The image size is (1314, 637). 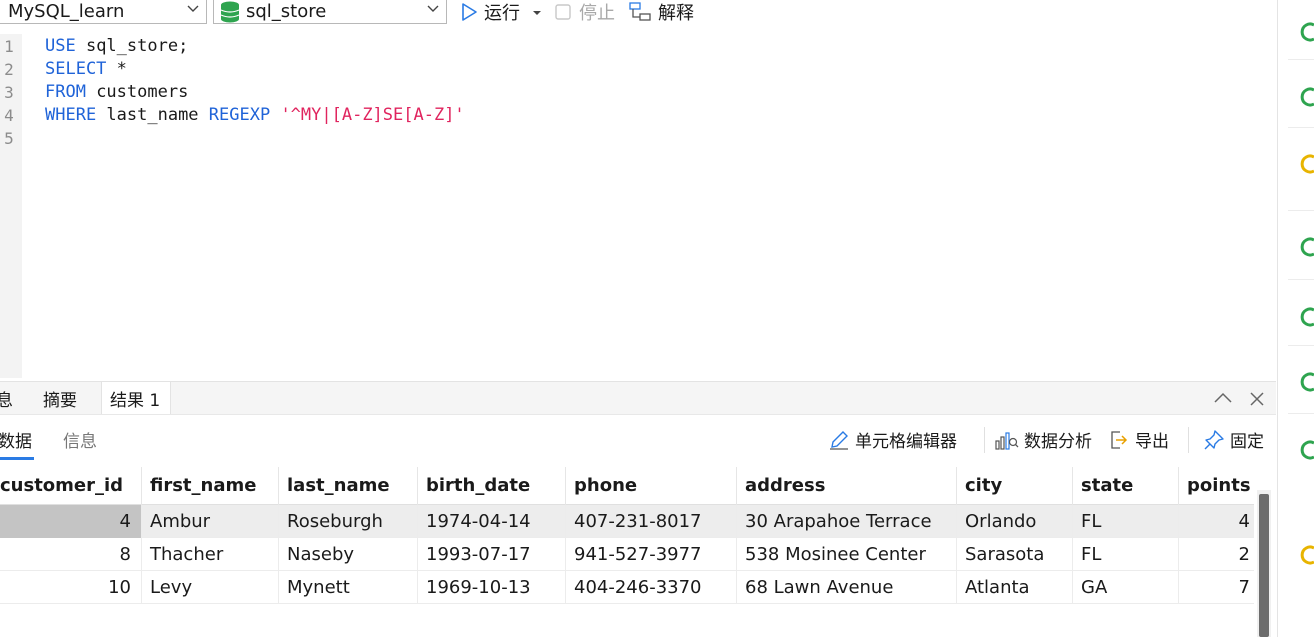 What do you see at coordinates (492, 486) in the screenshot?
I see `column-header: birth_date` at bounding box center [492, 486].